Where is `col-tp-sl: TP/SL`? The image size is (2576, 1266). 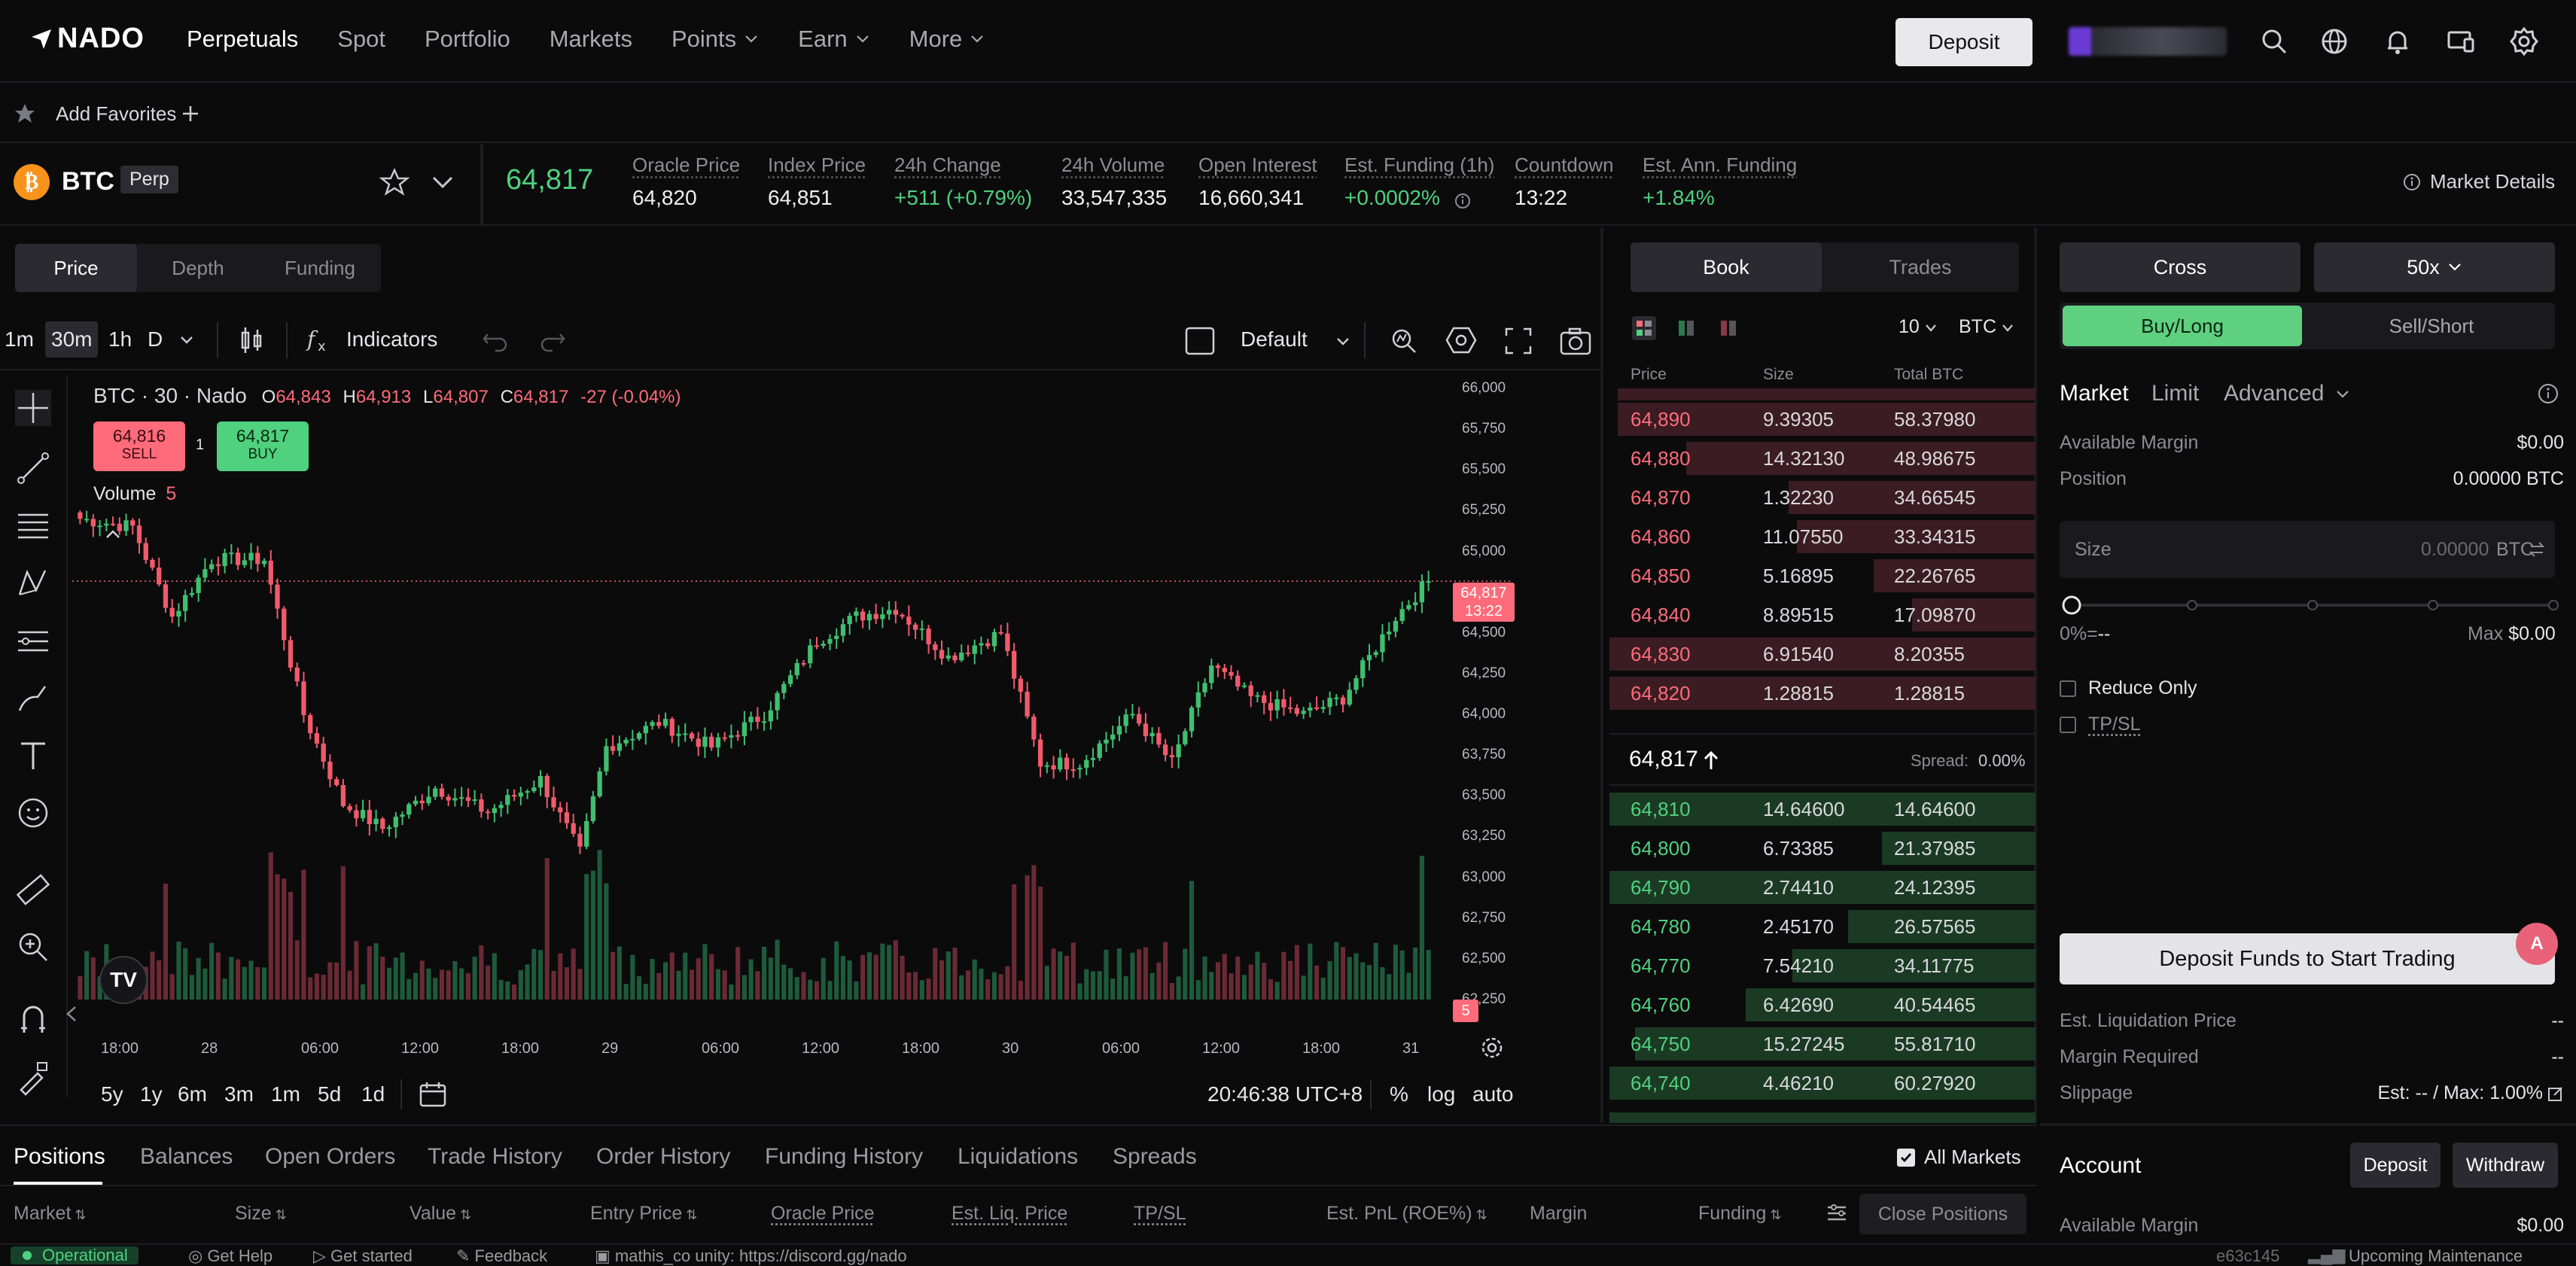
col-tp-sl: TP/SL is located at coordinates (1160, 1214).